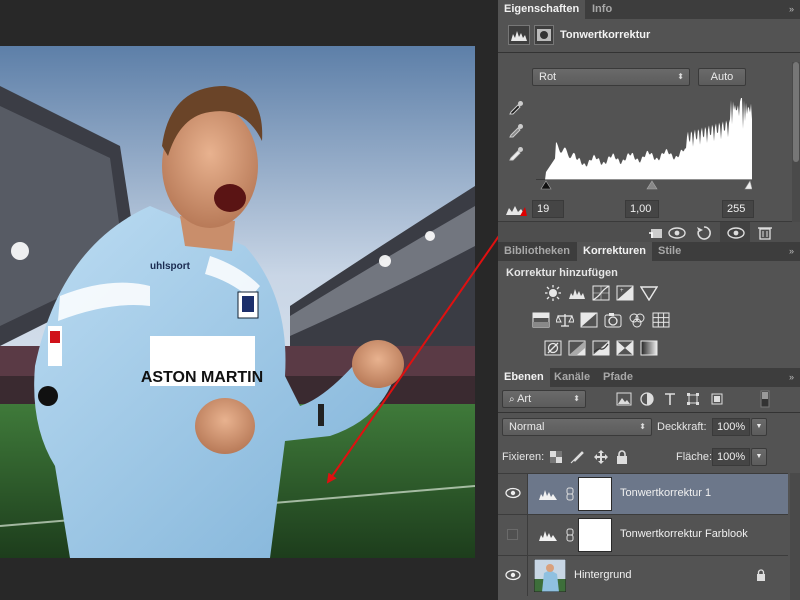  I want to click on layer-name: Tonwertkorrektur Farblook, so click(684, 534).